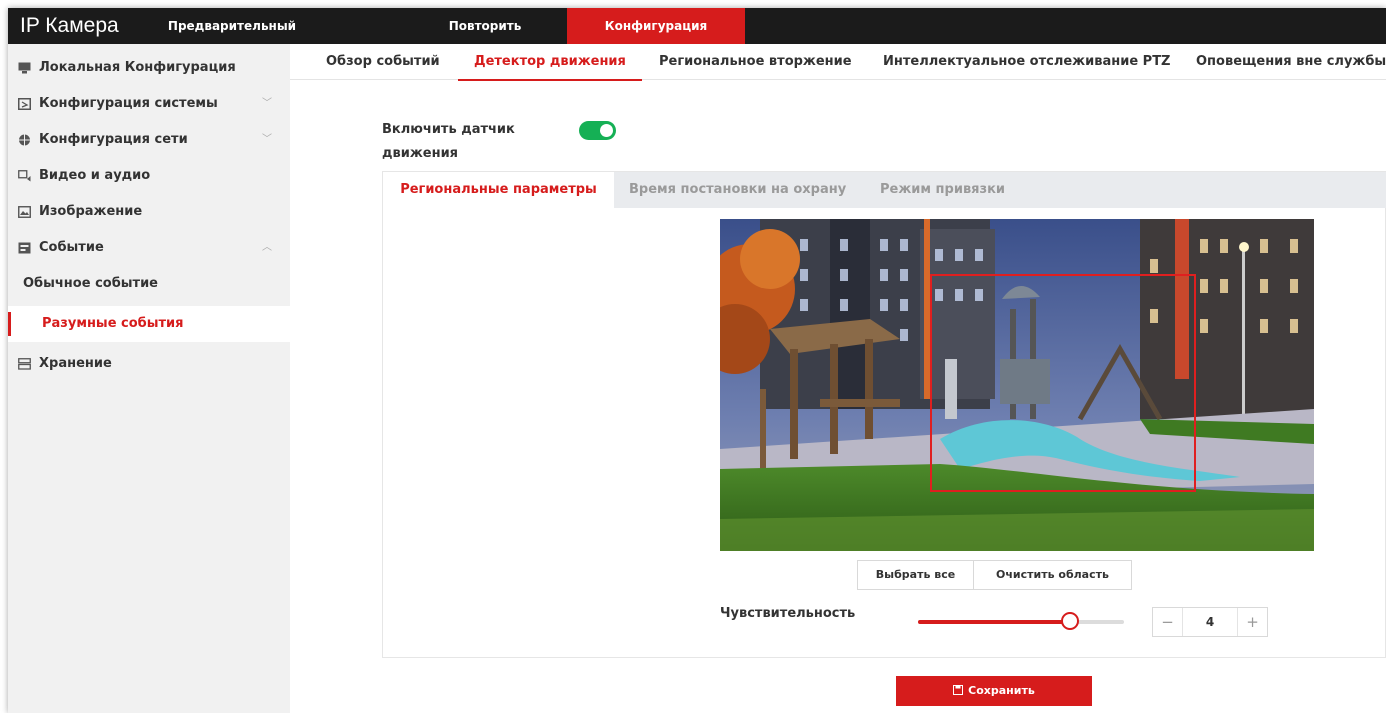  What do you see at coordinates (113, 139) in the screenshot?
I see `sidebar-item-label: Конфигурация сети` at bounding box center [113, 139].